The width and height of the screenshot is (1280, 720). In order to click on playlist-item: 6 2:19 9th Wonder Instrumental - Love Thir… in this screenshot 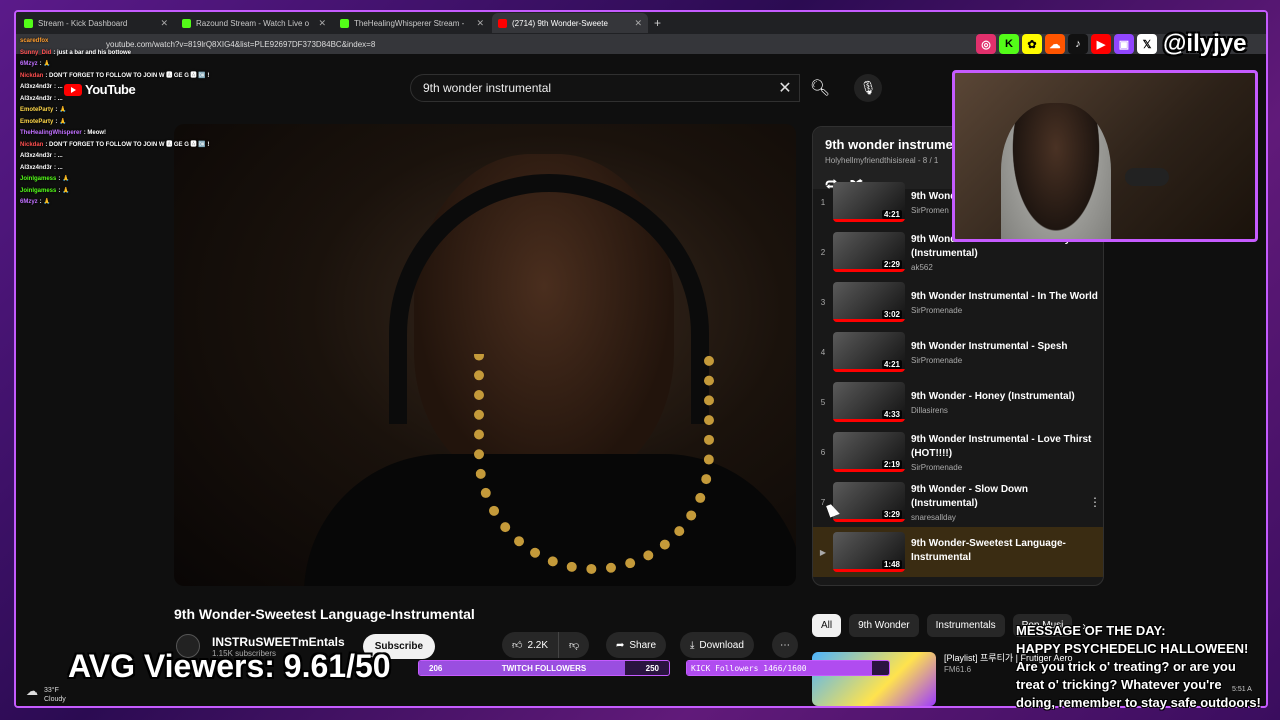, I will do `click(958, 452)`.